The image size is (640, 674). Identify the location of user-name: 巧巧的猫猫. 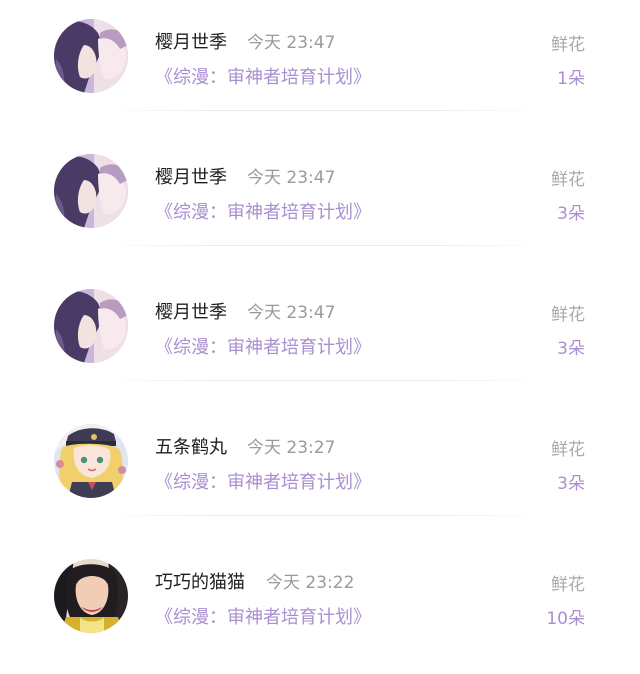
(200, 581).